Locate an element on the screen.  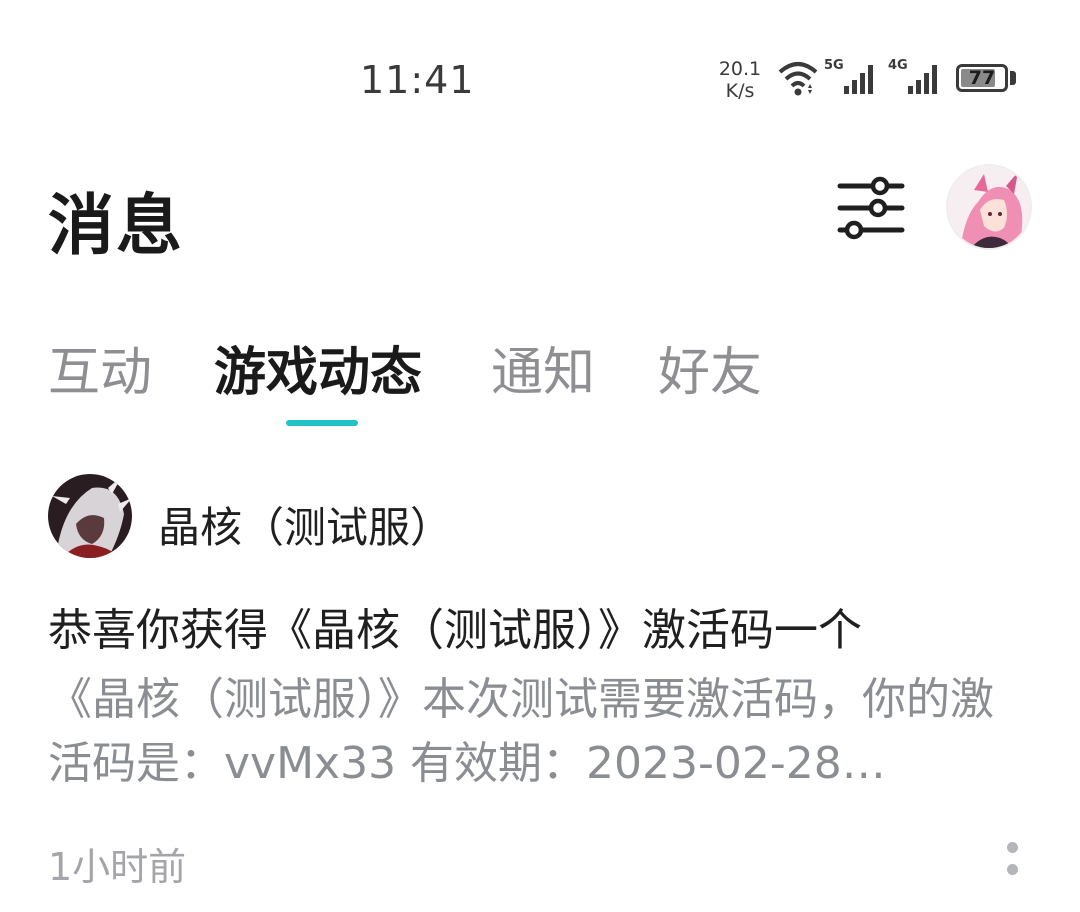
status-time: 11:41 is located at coordinates (417, 80).